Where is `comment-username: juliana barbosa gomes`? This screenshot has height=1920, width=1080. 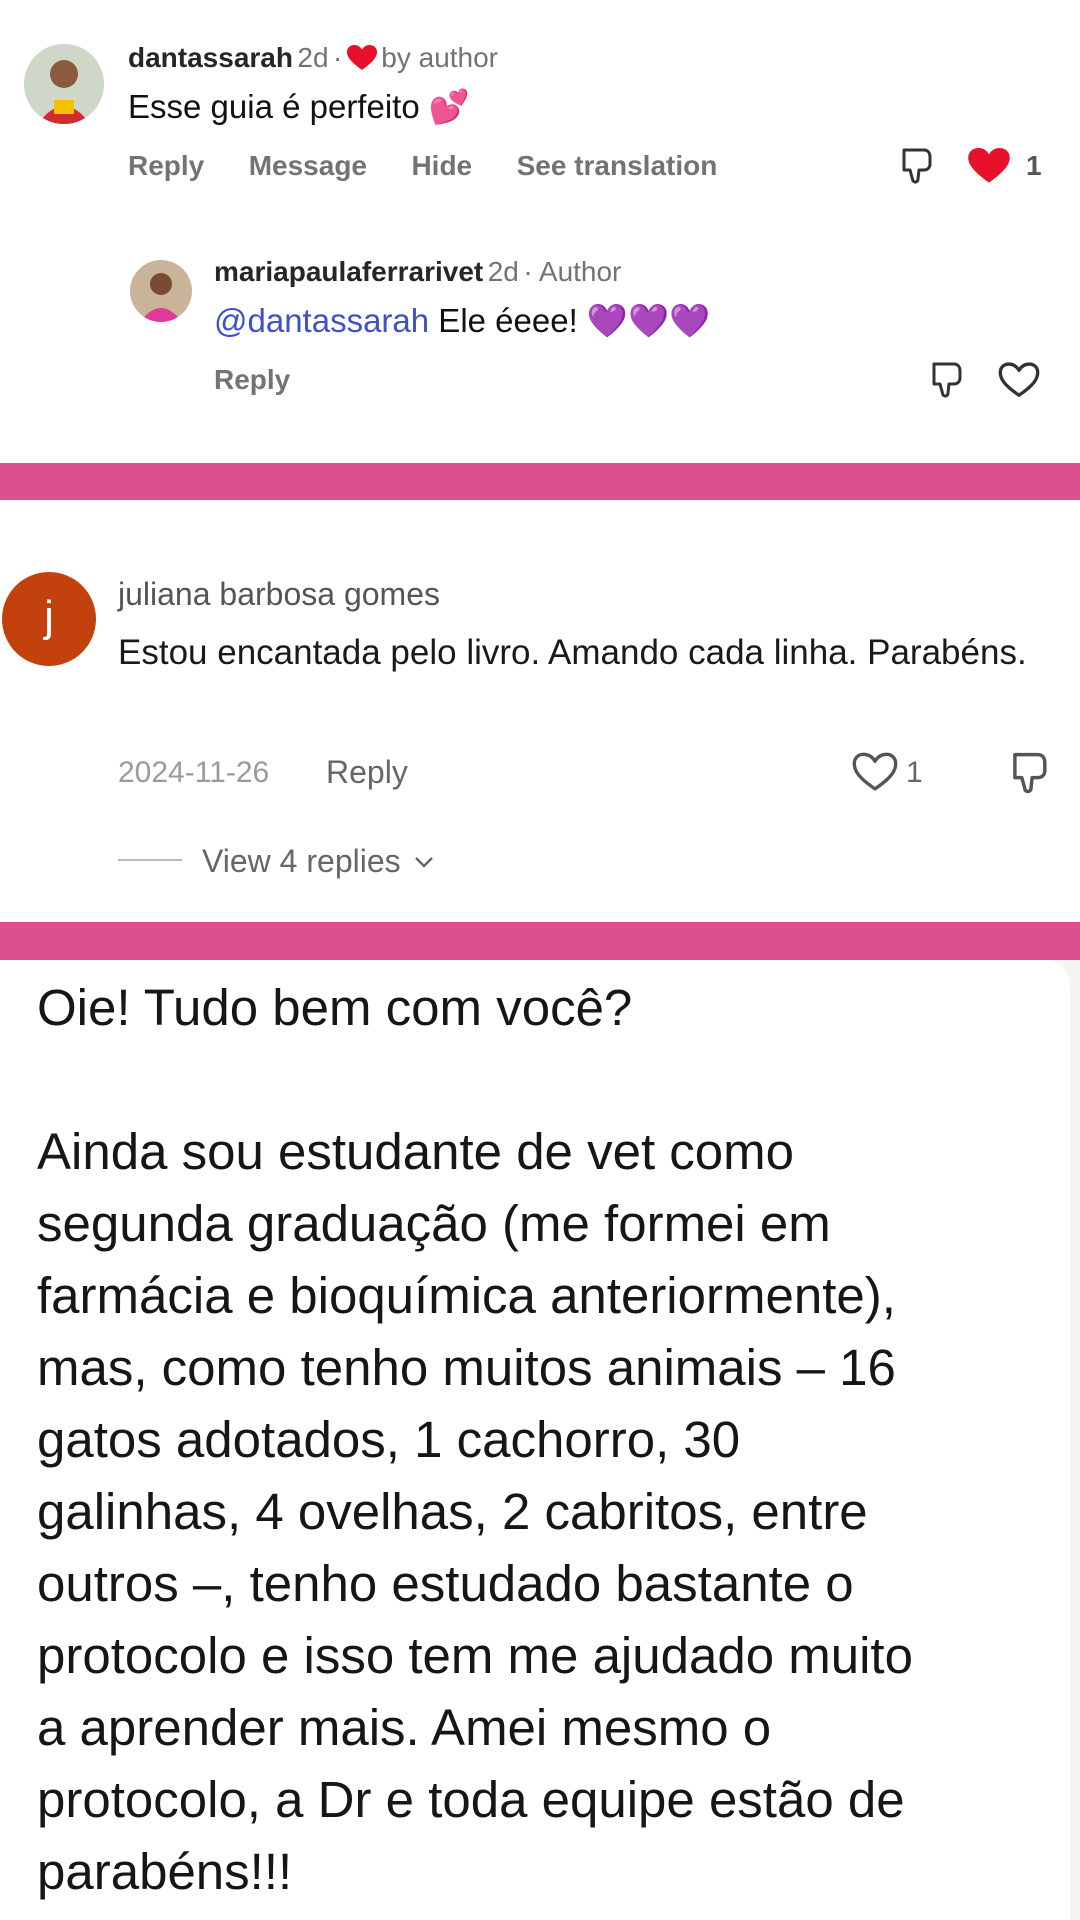
comment-username: juliana barbosa gomes is located at coordinates (279, 594).